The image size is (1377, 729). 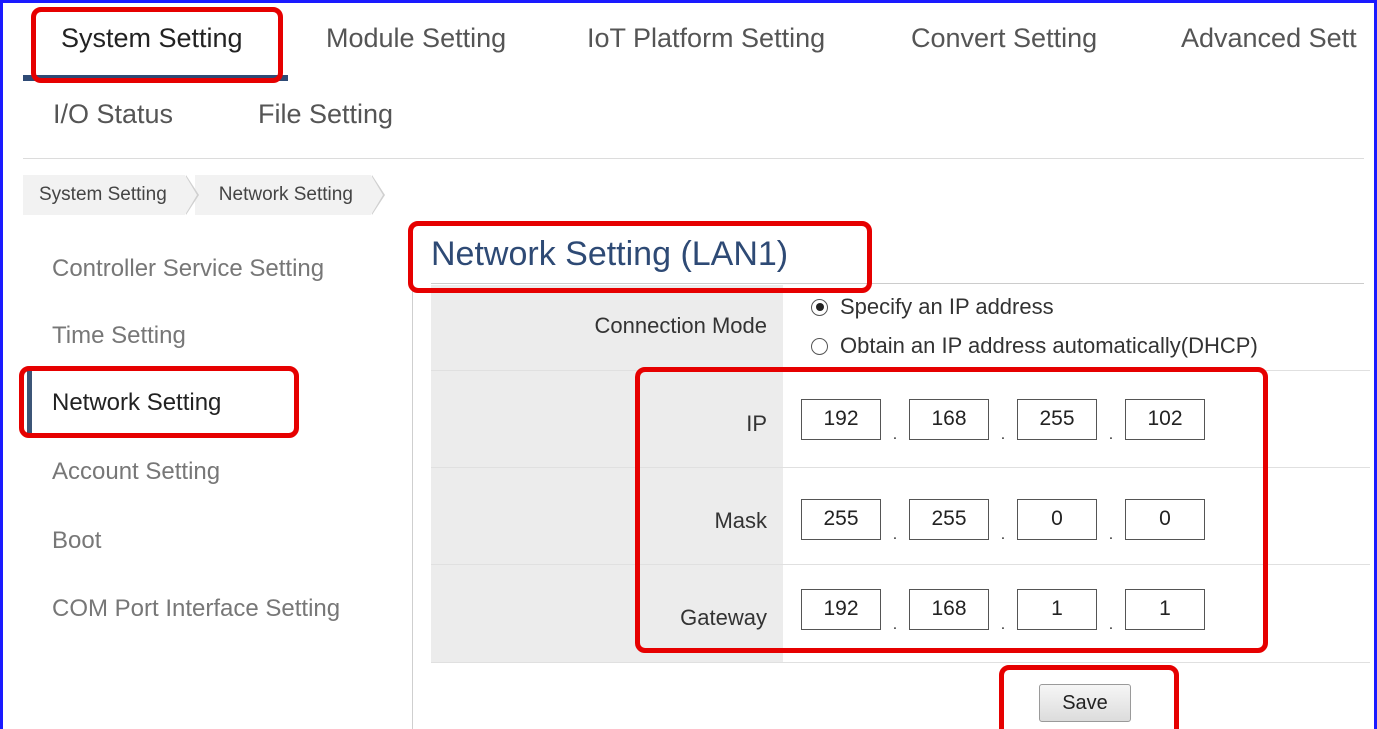 I want to click on radio-option-static: Specify an IP address, so click(x=932, y=307).